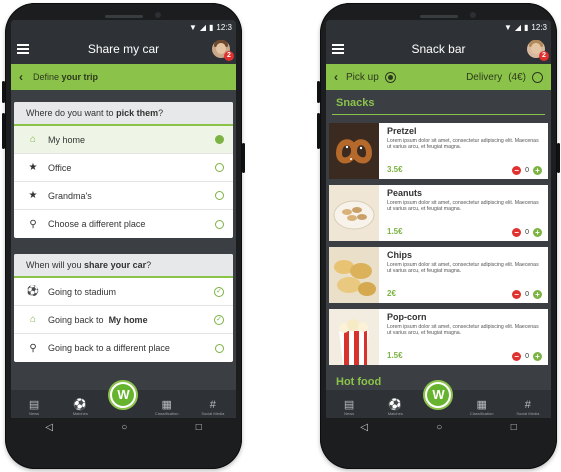  Describe the element at coordinates (80, 413) in the screenshot. I see `nav-label: Matches` at that location.